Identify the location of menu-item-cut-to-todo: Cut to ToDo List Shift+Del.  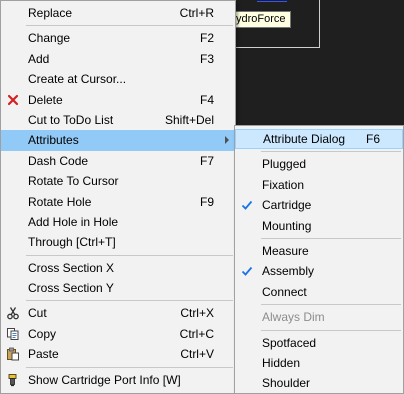
(118, 120).